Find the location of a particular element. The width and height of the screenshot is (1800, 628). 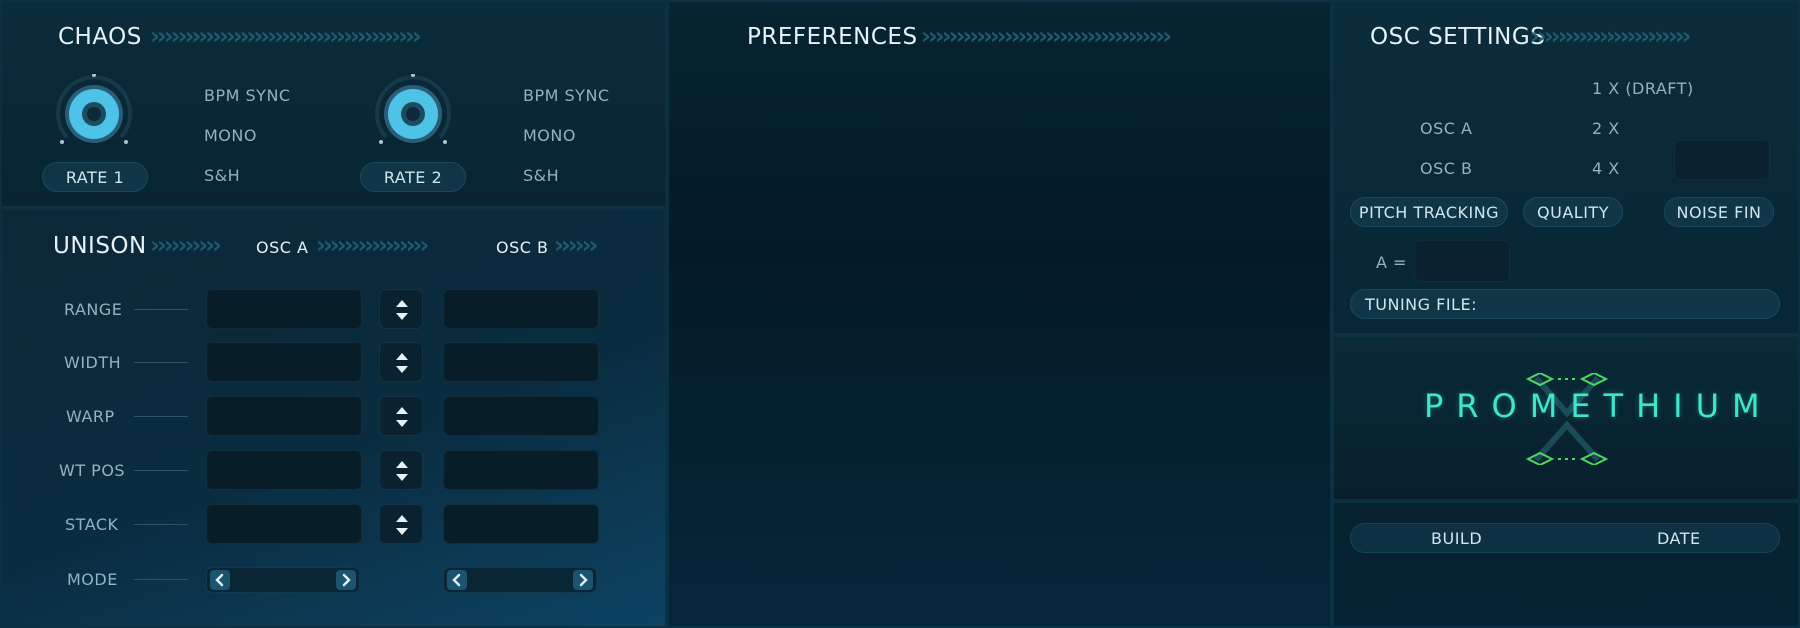

mode-osc-b-next-button is located at coordinates (583, 580).